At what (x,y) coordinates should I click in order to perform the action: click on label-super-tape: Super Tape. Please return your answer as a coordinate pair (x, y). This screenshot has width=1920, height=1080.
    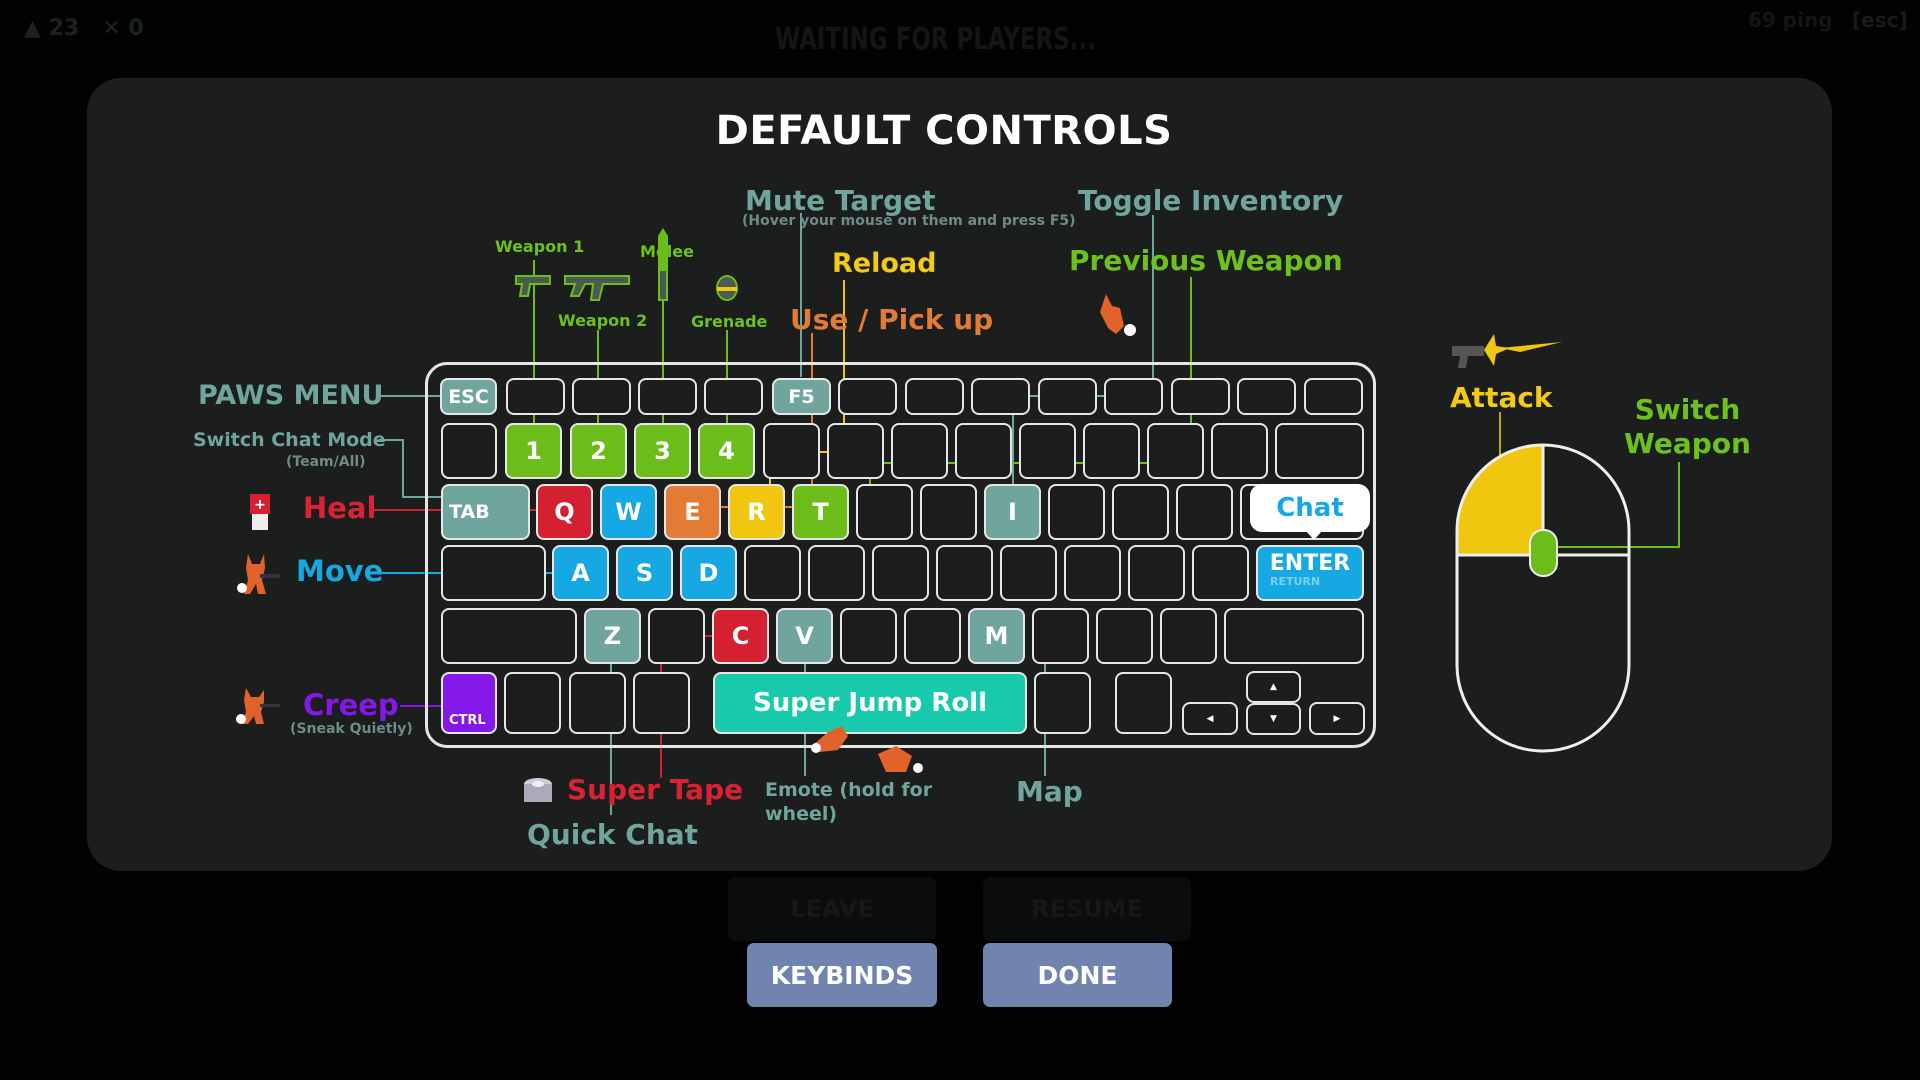
    Looking at the image, I should click on (655, 789).